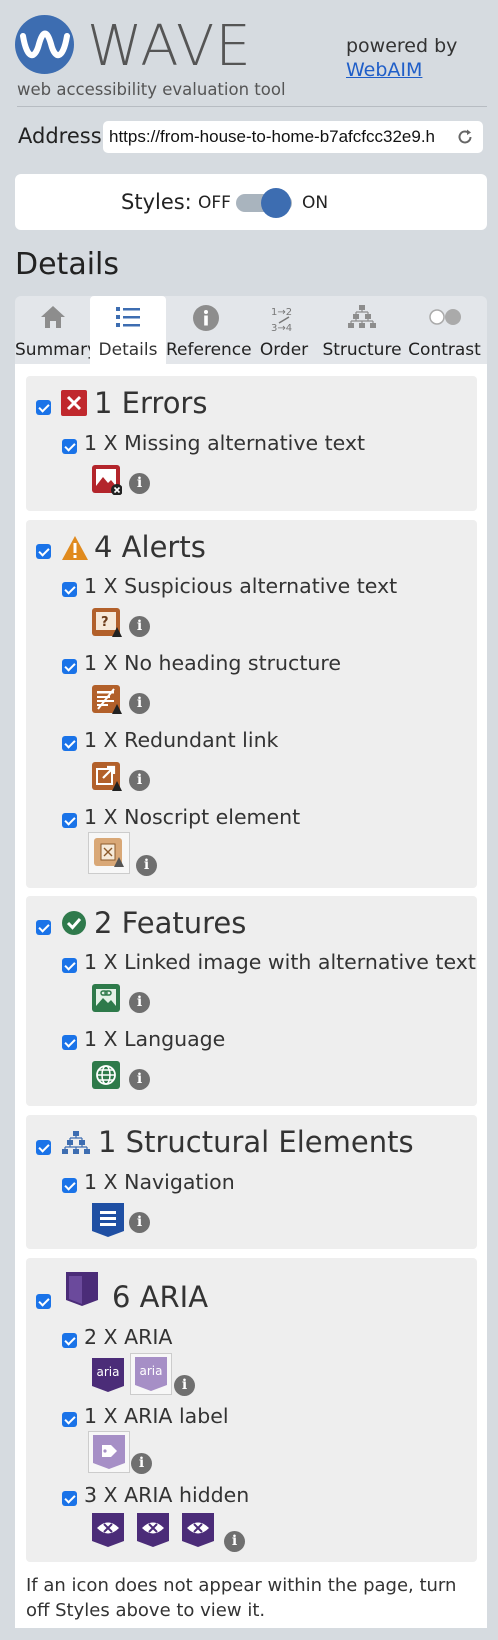  I want to click on noscript-label: 1 X Noscript element, so click(192, 817).